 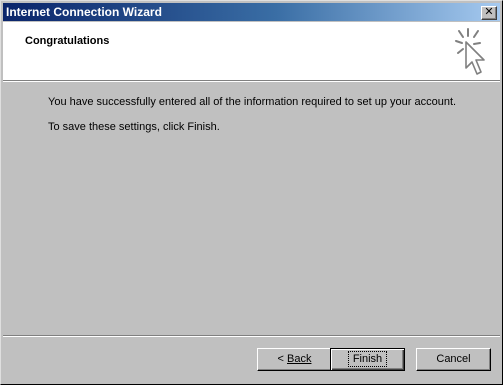 I want to click on finish-button: Finish, so click(x=367, y=359).